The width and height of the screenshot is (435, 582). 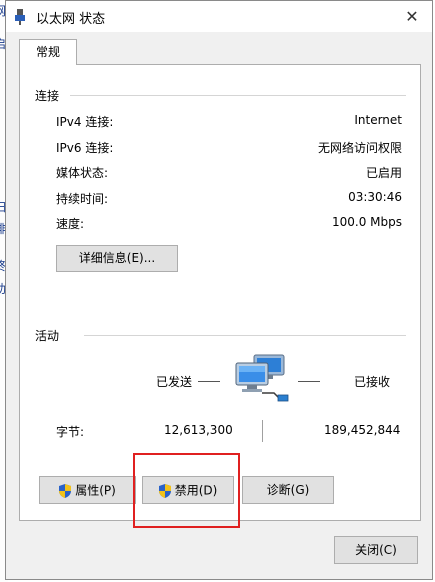 I want to click on duration-label: 持续时间:, so click(x=82, y=199).